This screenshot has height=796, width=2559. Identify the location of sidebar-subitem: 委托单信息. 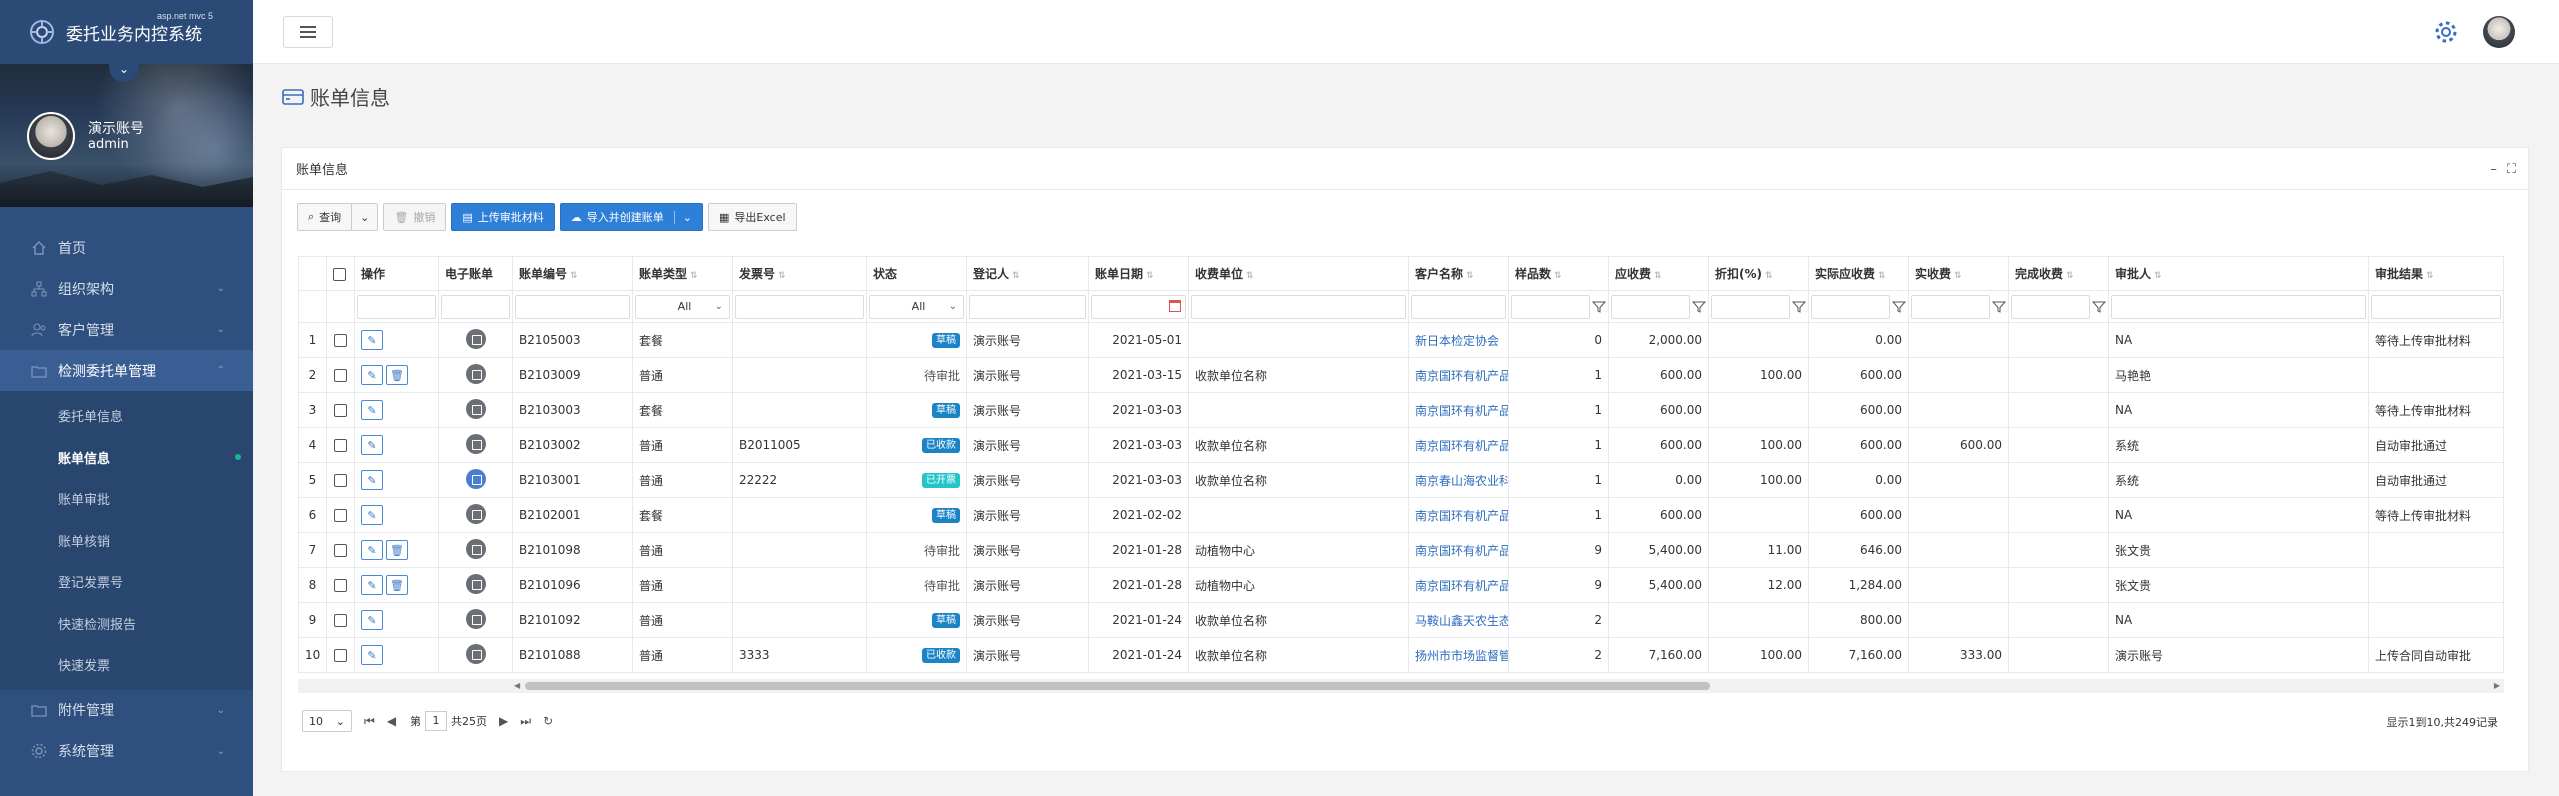
(126, 416).